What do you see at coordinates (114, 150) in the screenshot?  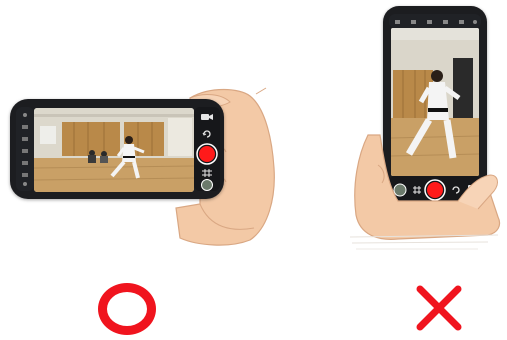 I see `landscape-camera-preview` at bounding box center [114, 150].